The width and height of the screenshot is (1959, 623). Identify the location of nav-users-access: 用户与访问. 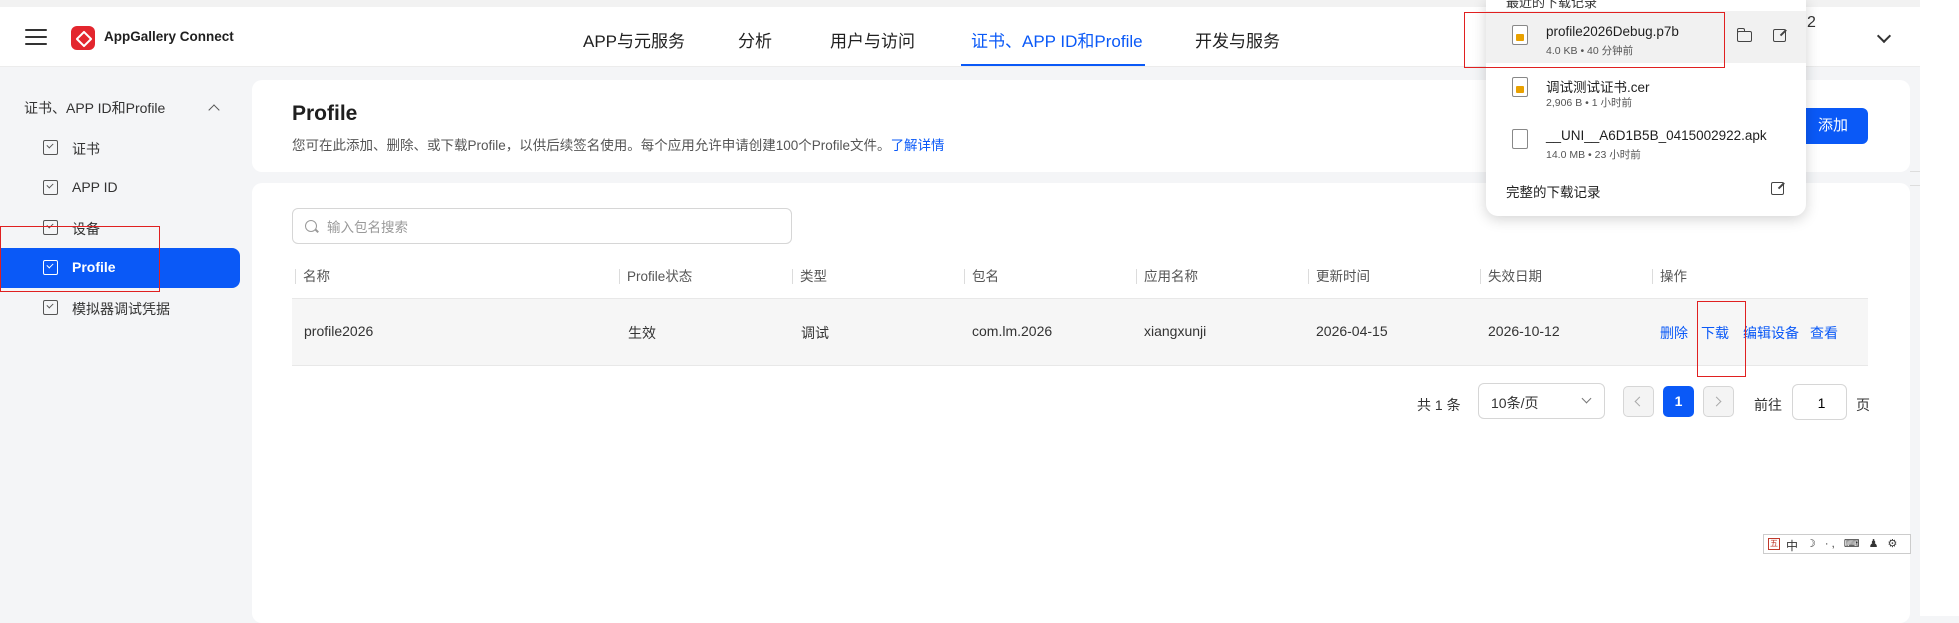
(872, 39).